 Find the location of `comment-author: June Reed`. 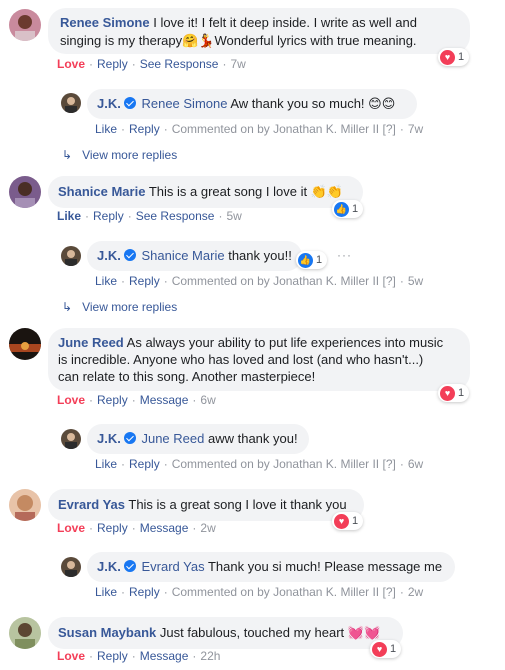

comment-author: June Reed is located at coordinates (91, 342).